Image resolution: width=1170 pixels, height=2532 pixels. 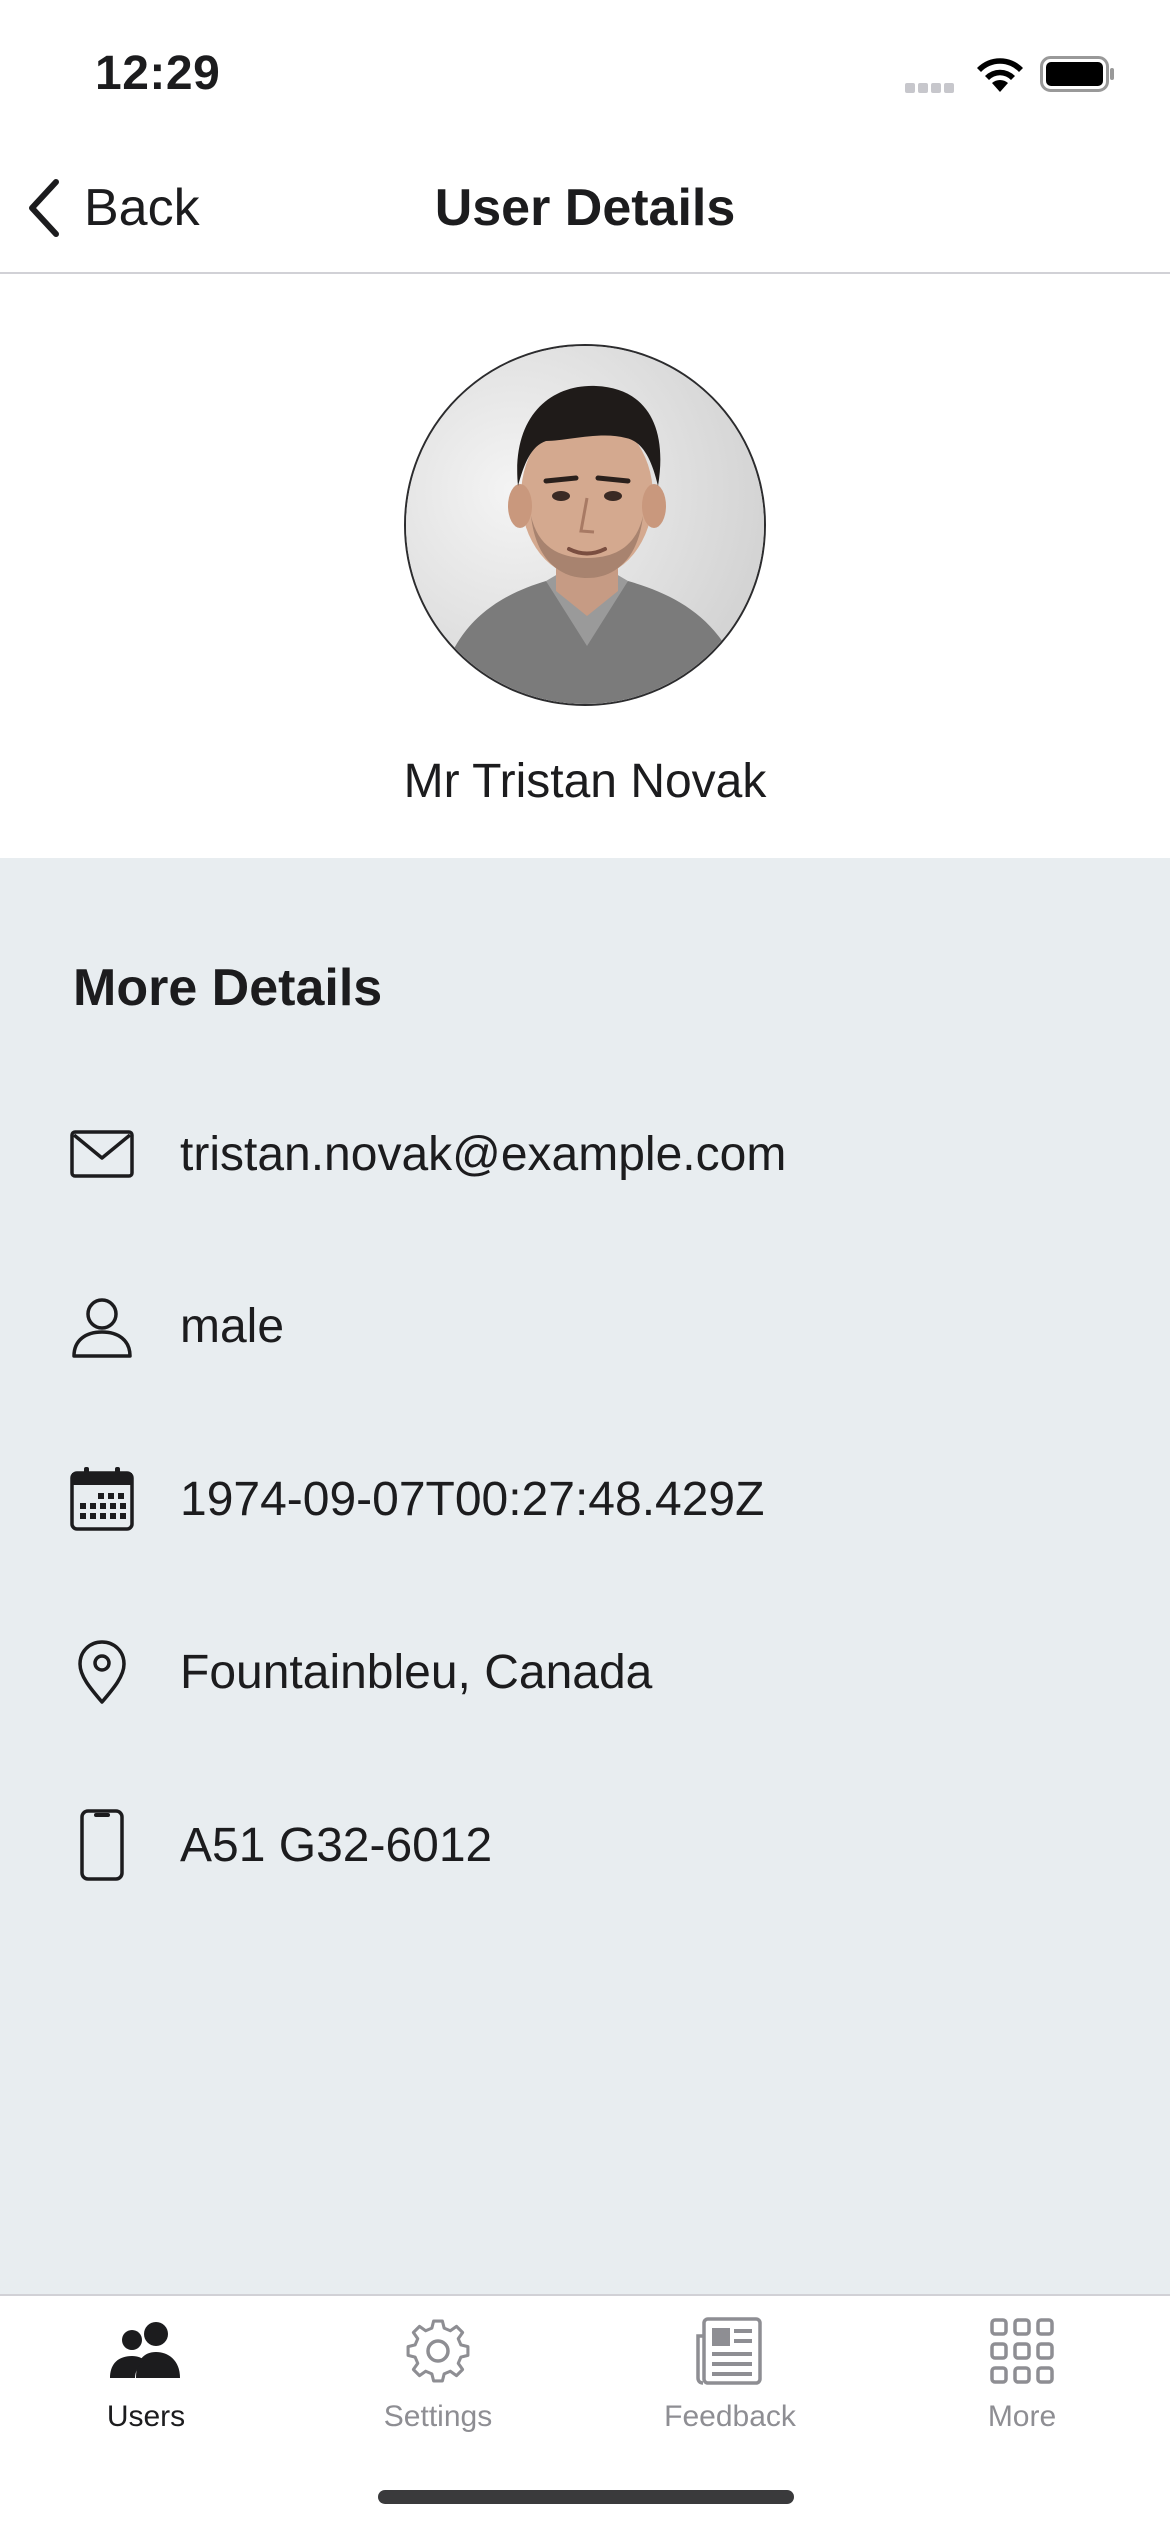 I want to click on person-icon, so click(x=102, y=1326).